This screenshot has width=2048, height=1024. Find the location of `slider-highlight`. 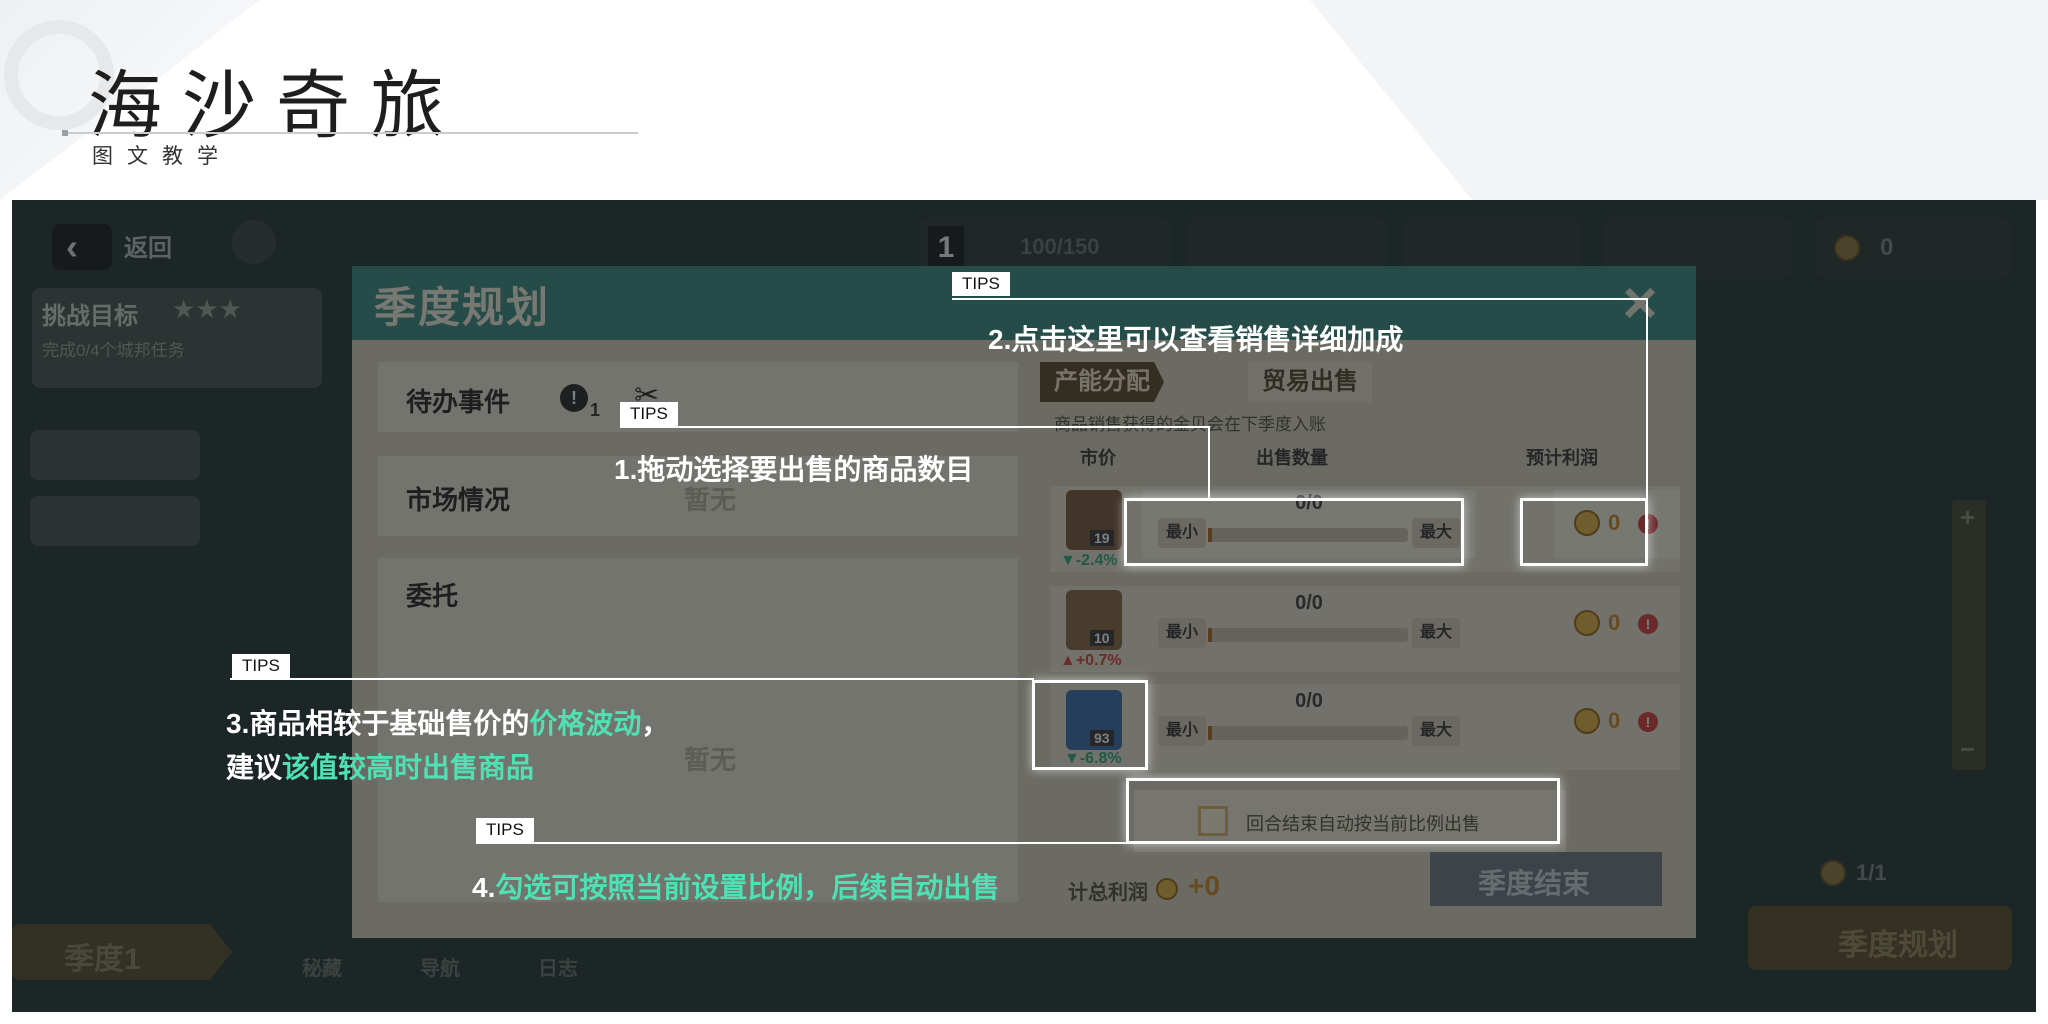

slider-highlight is located at coordinates (1294, 532).